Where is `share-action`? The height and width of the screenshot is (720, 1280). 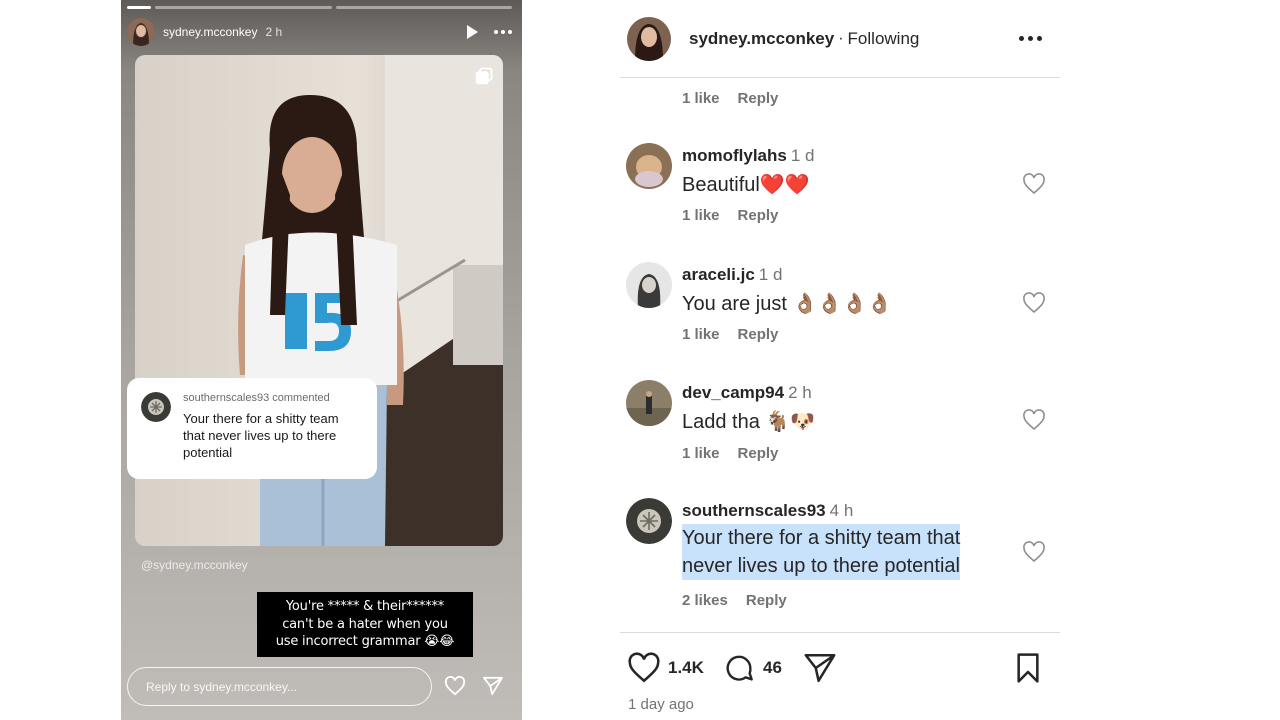 share-action is located at coordinates (820, 668).